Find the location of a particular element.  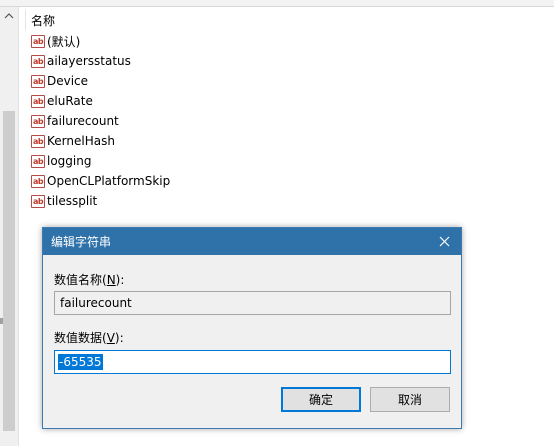

column-header-name: 名称 is located at coordinates (289, 20).